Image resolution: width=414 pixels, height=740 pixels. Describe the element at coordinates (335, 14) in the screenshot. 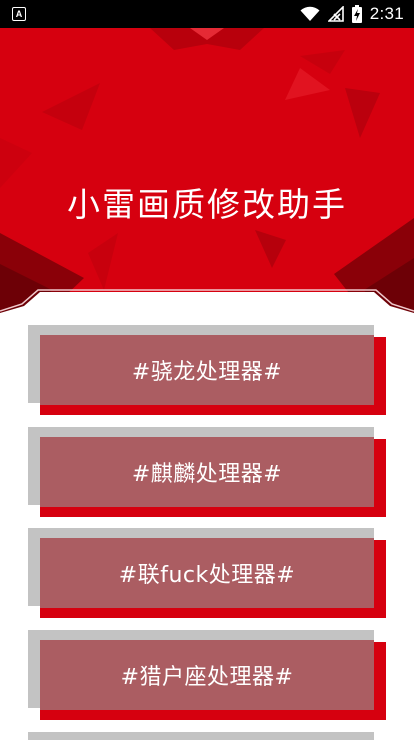

I see `signal-icon` at that location.